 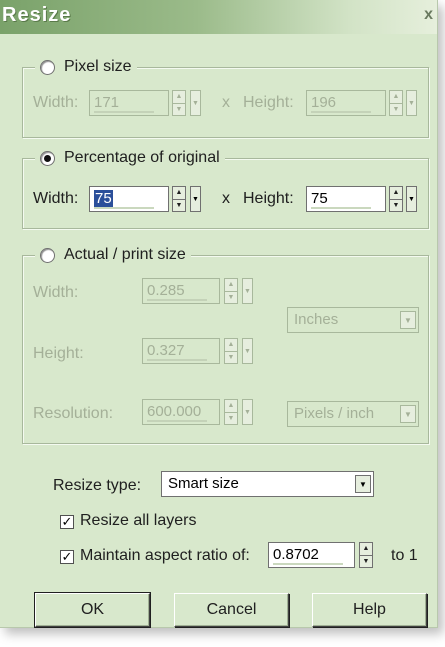 I want to click on percent-width-value: 75, so click(x=103, y=198).